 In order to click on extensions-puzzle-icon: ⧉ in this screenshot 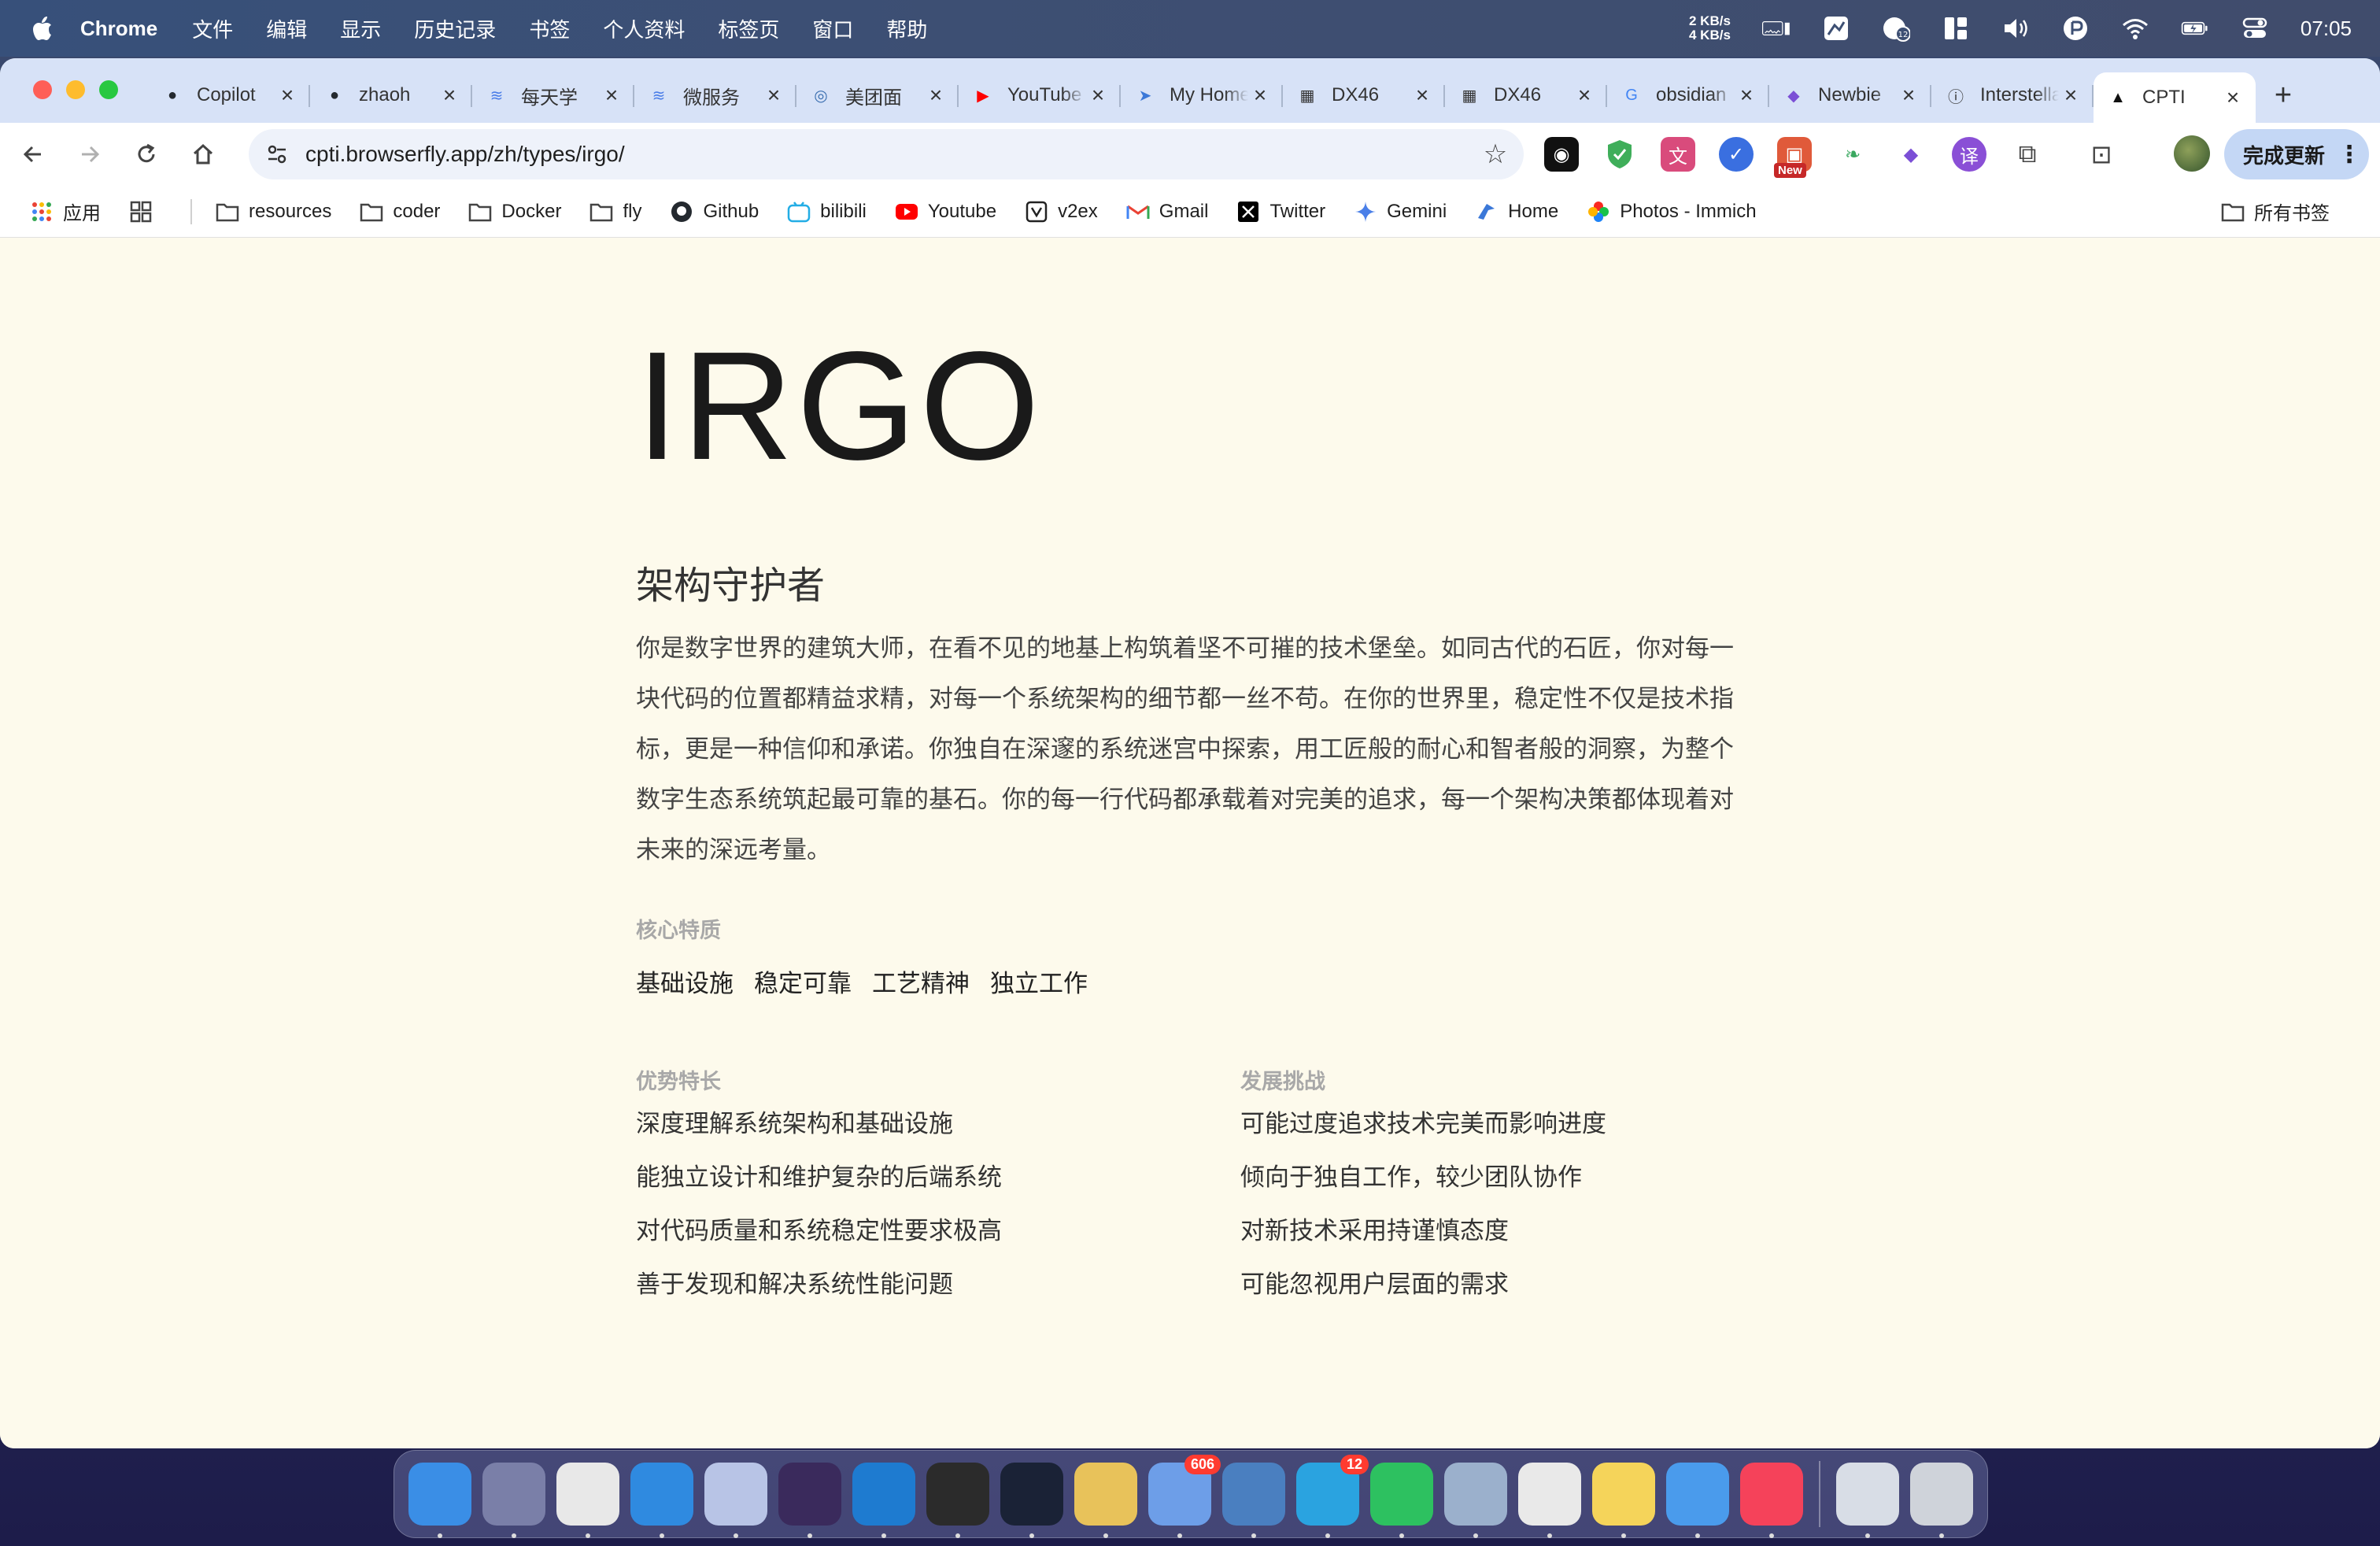, I will do `click(2027, 154)`.